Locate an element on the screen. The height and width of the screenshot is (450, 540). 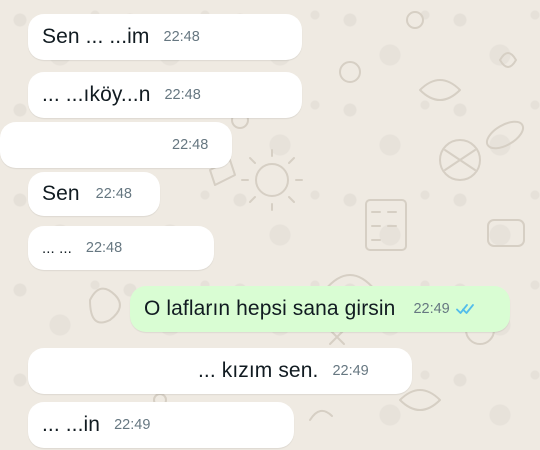
message-text: ... ...ıköy...n is located at coordinates (96, 94).